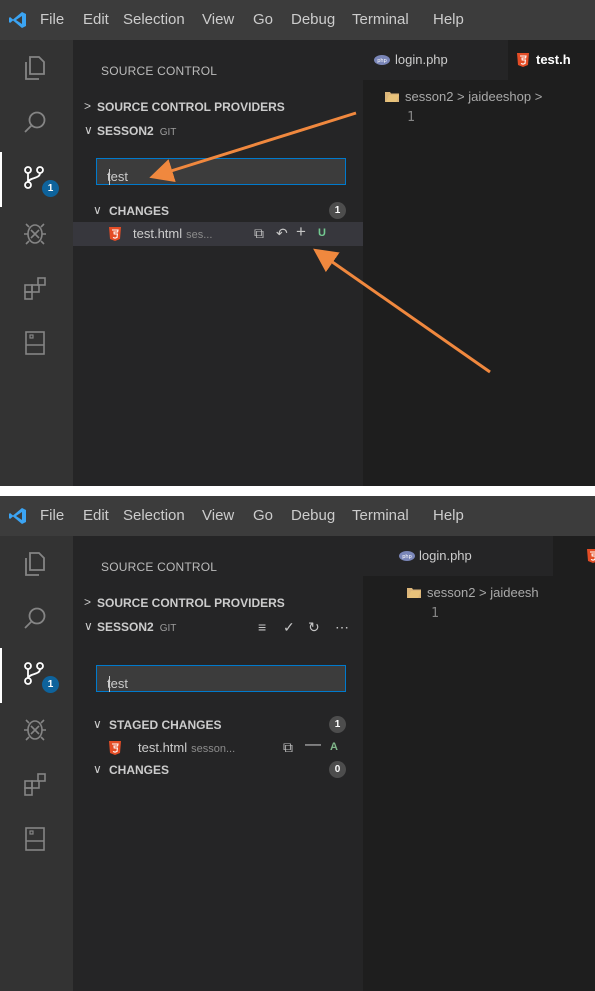 The height and width of the screenshot is (991, 595). Describe the element at coordinates (282, 233) in the screenshot. I see `discard-changes-icon: ↶` at that location.